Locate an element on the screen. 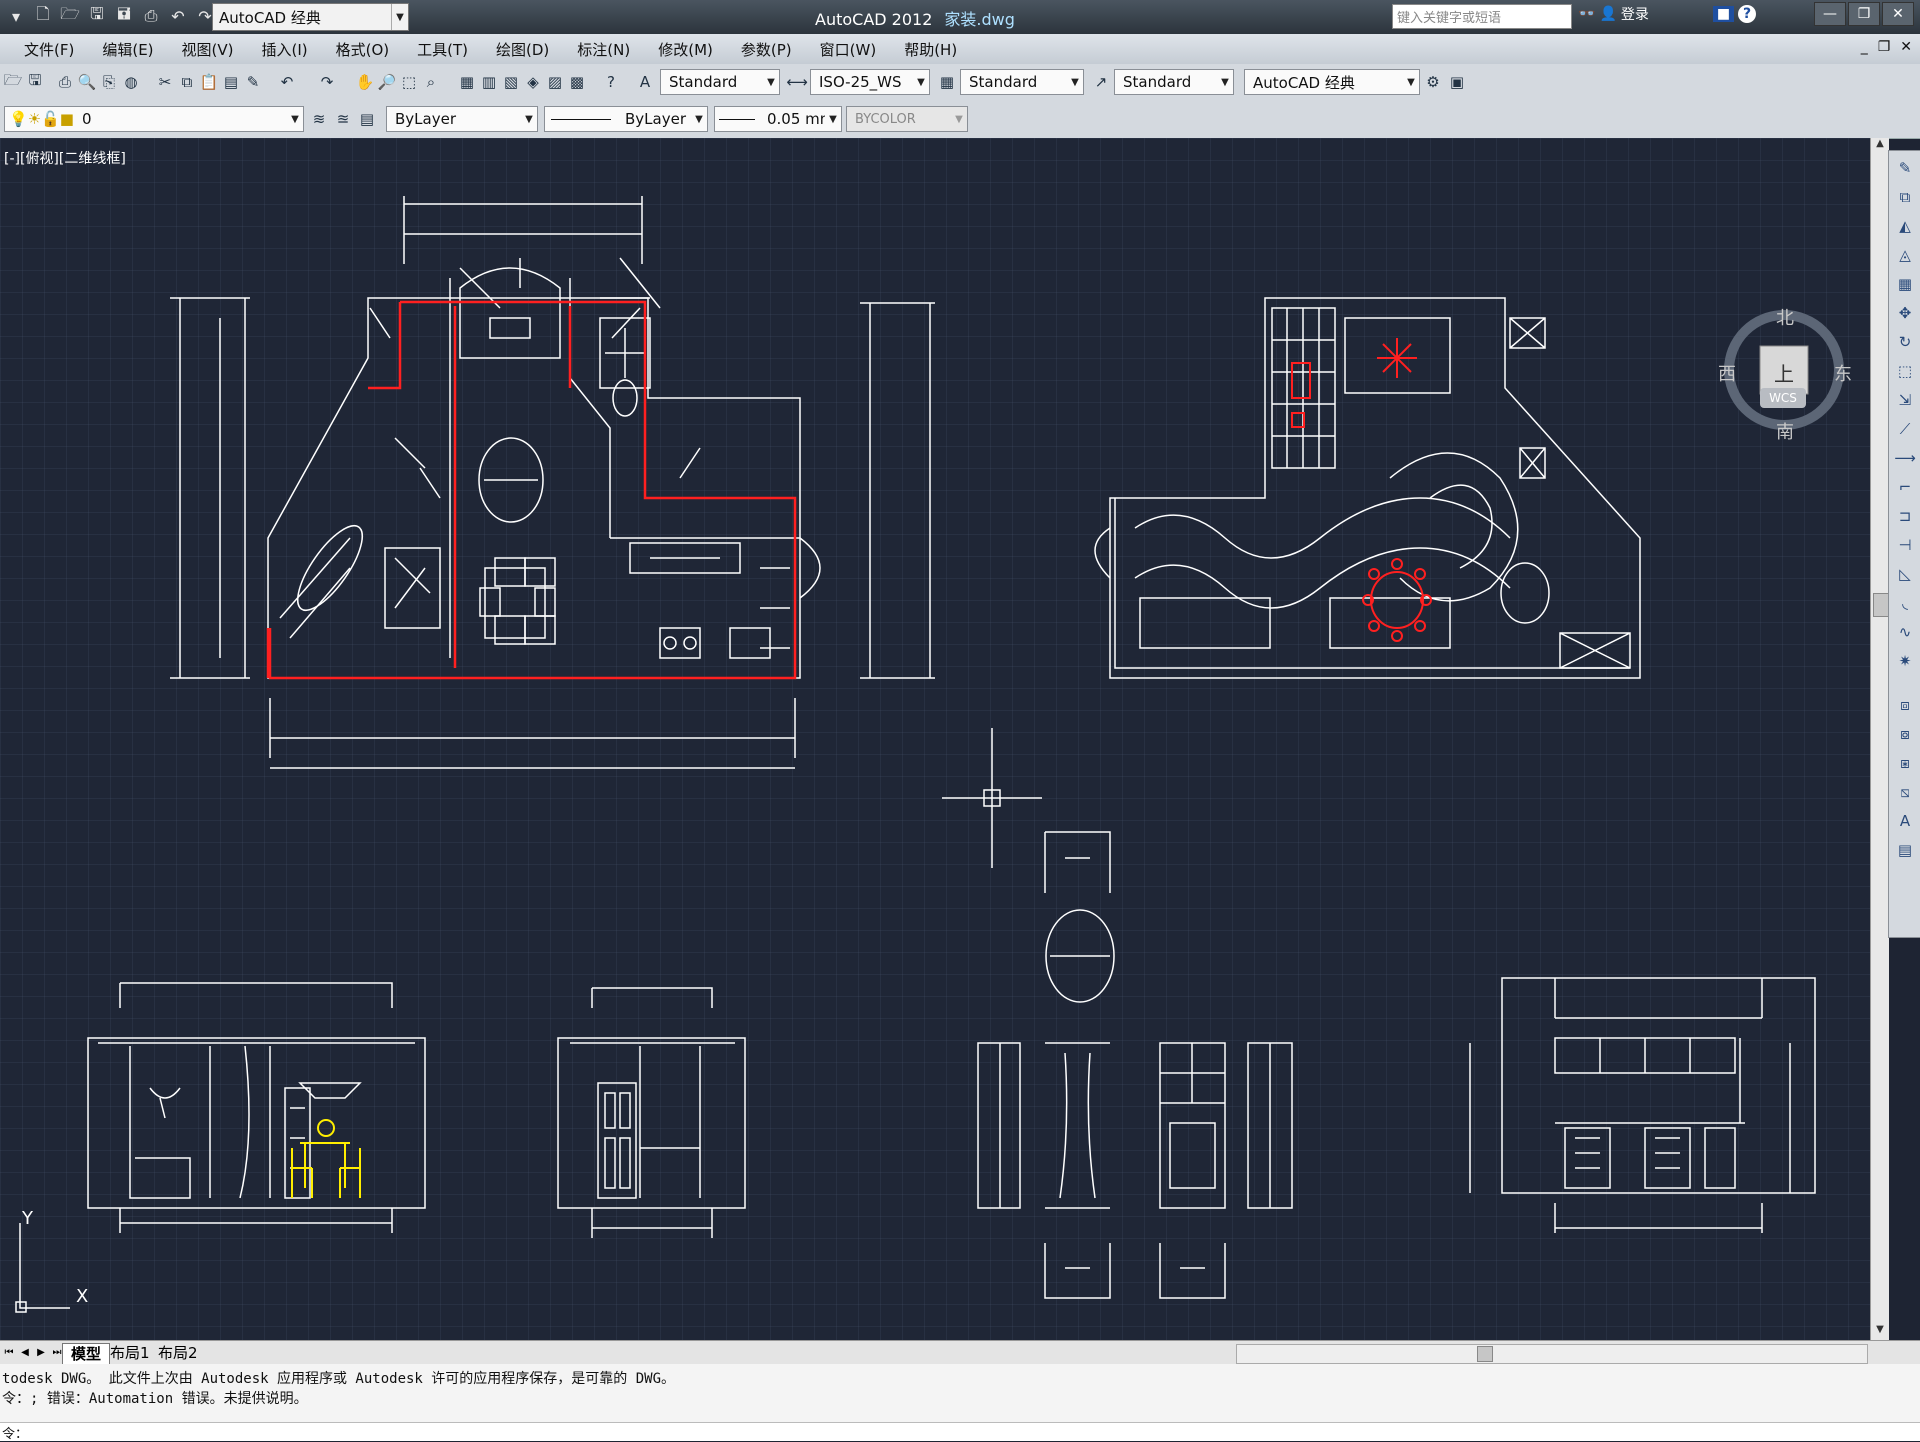 The height and width of the screenshot is (1442, 1920). menu-view: 视图(V) is located at coordinates (208, 49).